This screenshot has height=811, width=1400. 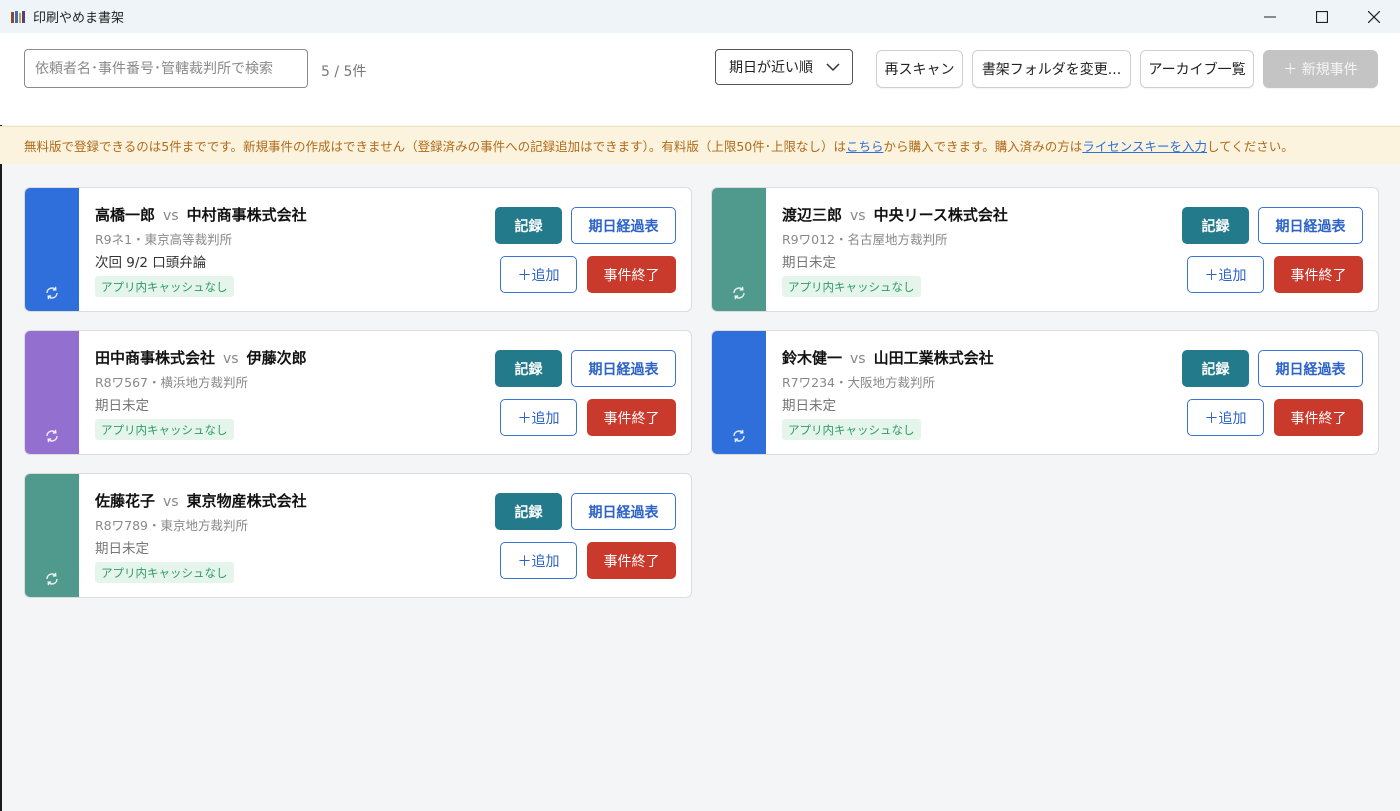 What do you see at coordinates (171, 525) in the screenshot?
I see `case-number-court: R8ワ789・東京地方裁判所` at bounding box center [171, 525].